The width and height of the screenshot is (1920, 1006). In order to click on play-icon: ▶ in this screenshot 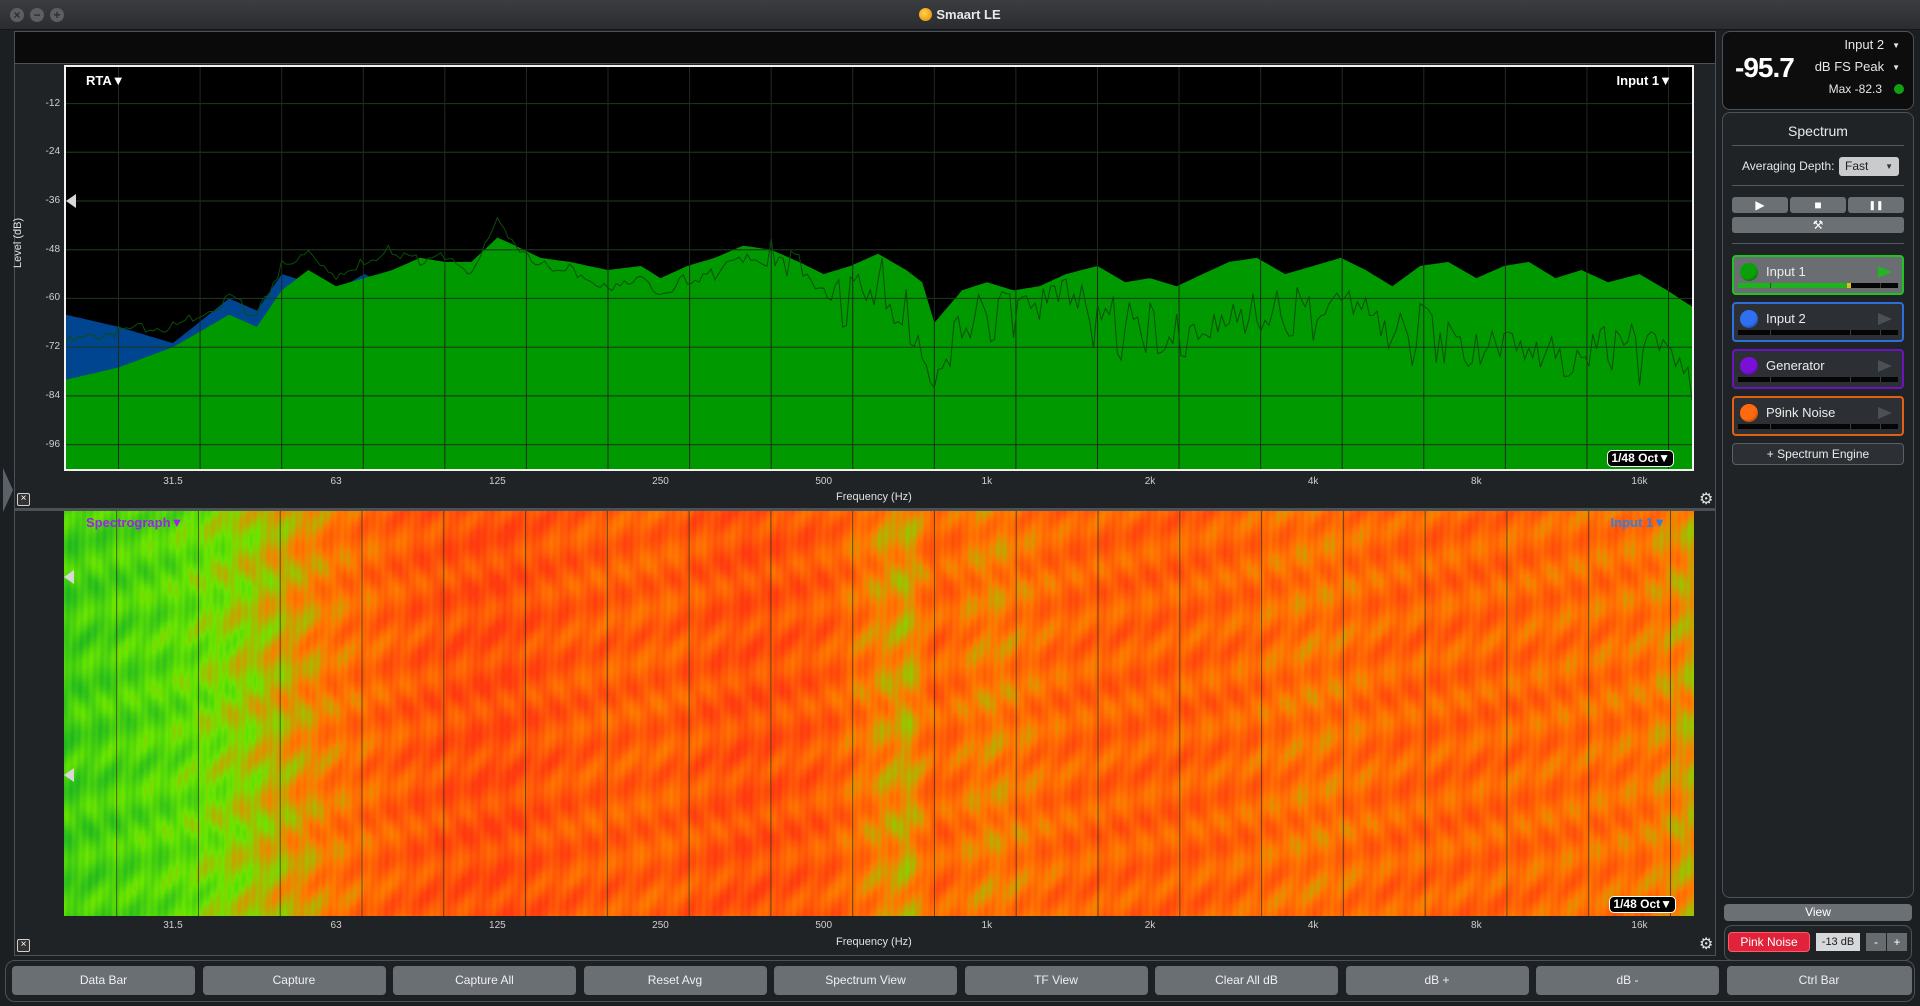, I will do `click(1760, 205)`.